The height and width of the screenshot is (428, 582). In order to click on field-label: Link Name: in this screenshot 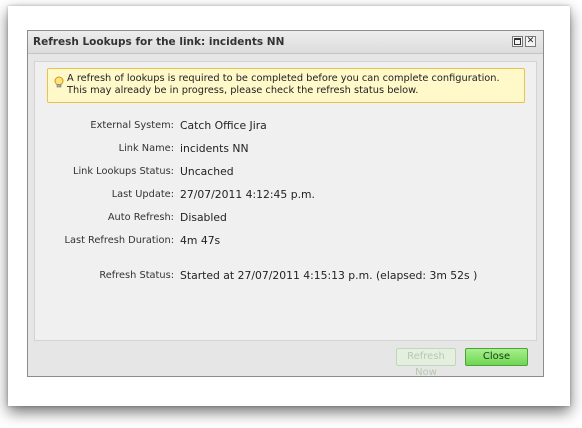, I will do `click(146, 148)`.